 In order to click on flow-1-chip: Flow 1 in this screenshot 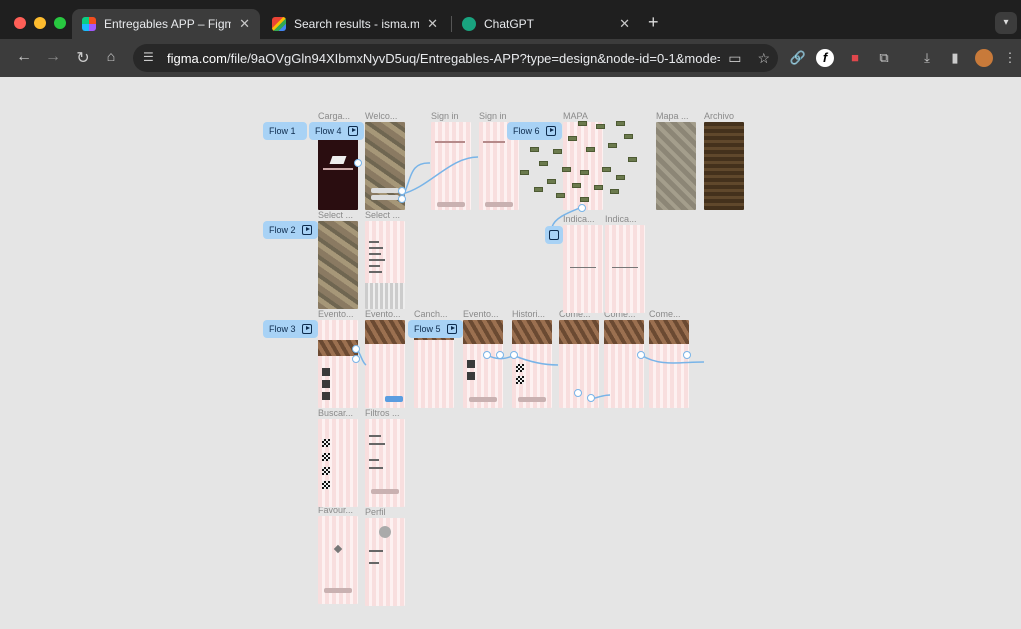, I will do `click(285, 131)`.